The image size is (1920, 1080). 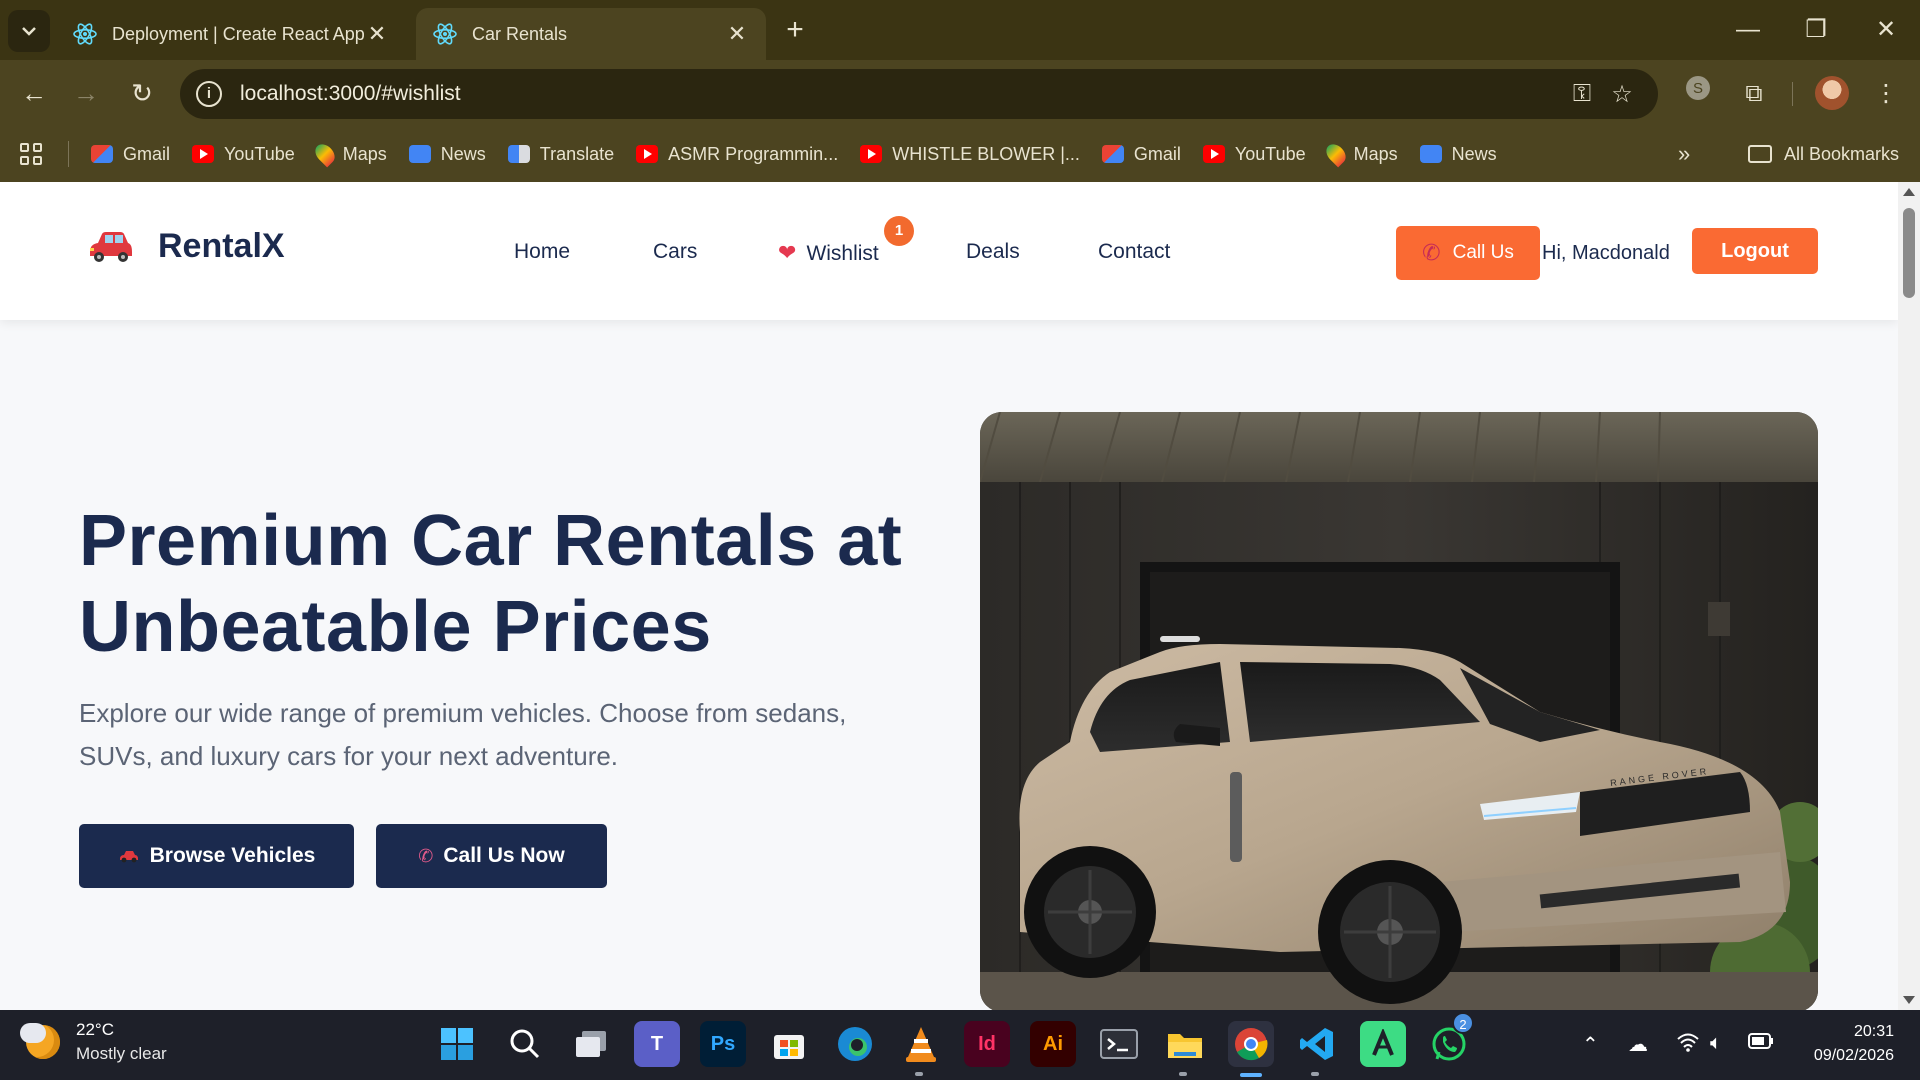 What do you see at coordinates (542, 252) in the screenshot?
I see `nav-home: Home` at bounding box center [542, 252].